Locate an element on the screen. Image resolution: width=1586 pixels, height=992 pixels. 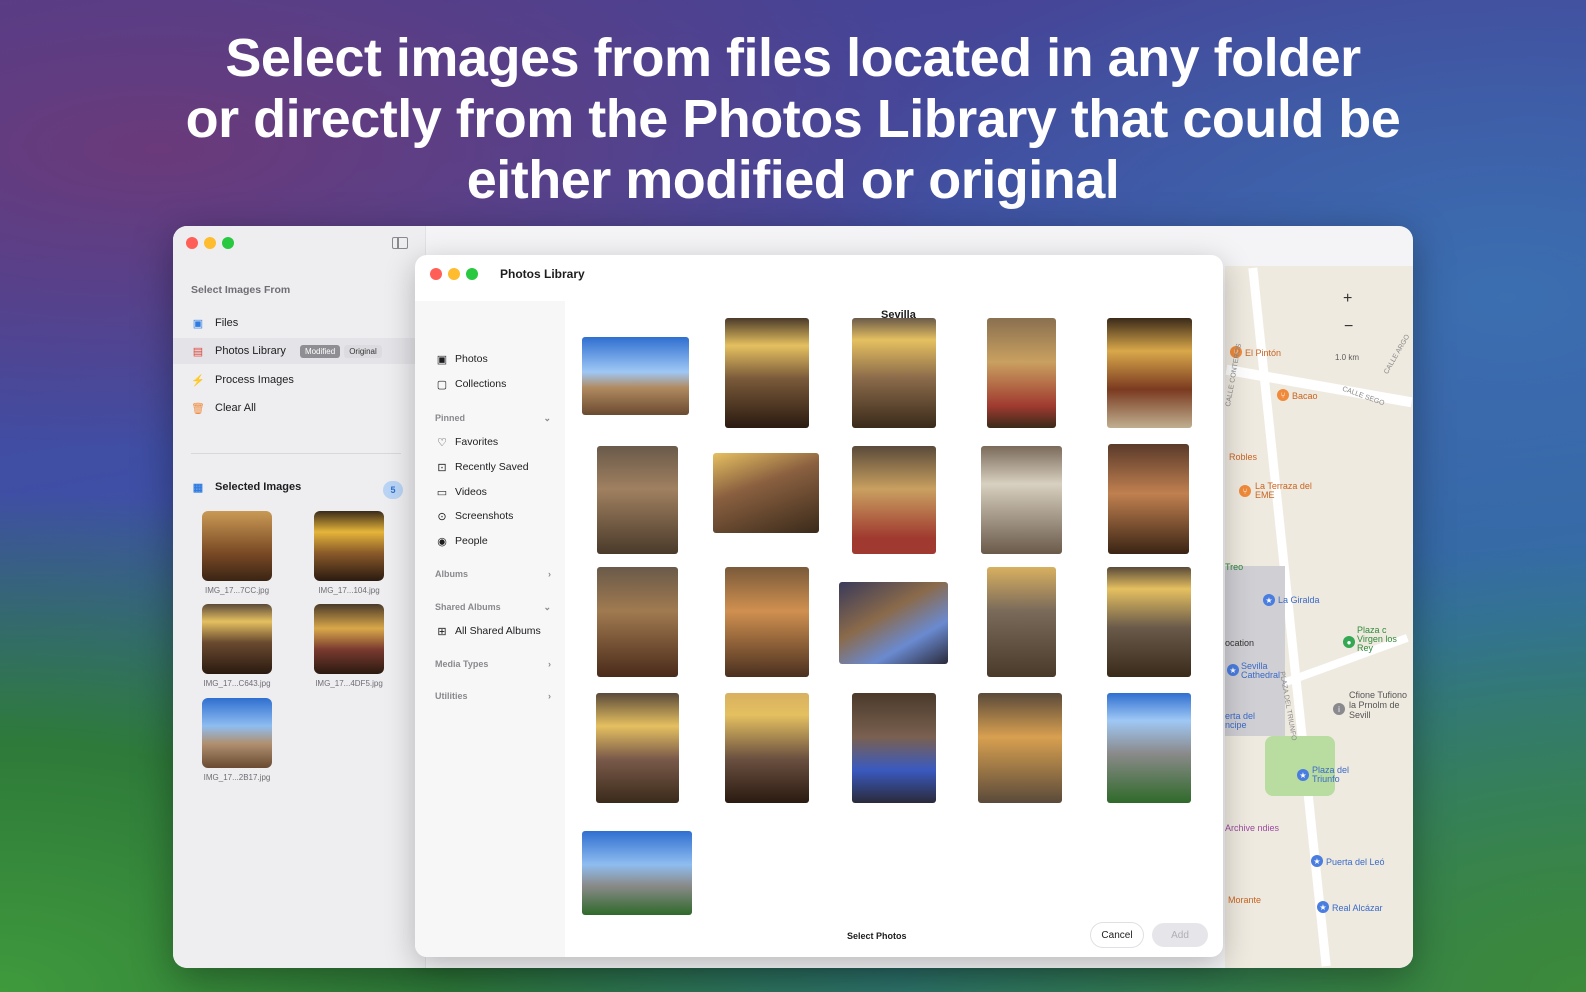
map-label: Treo is located at coordinates (1234, 567).